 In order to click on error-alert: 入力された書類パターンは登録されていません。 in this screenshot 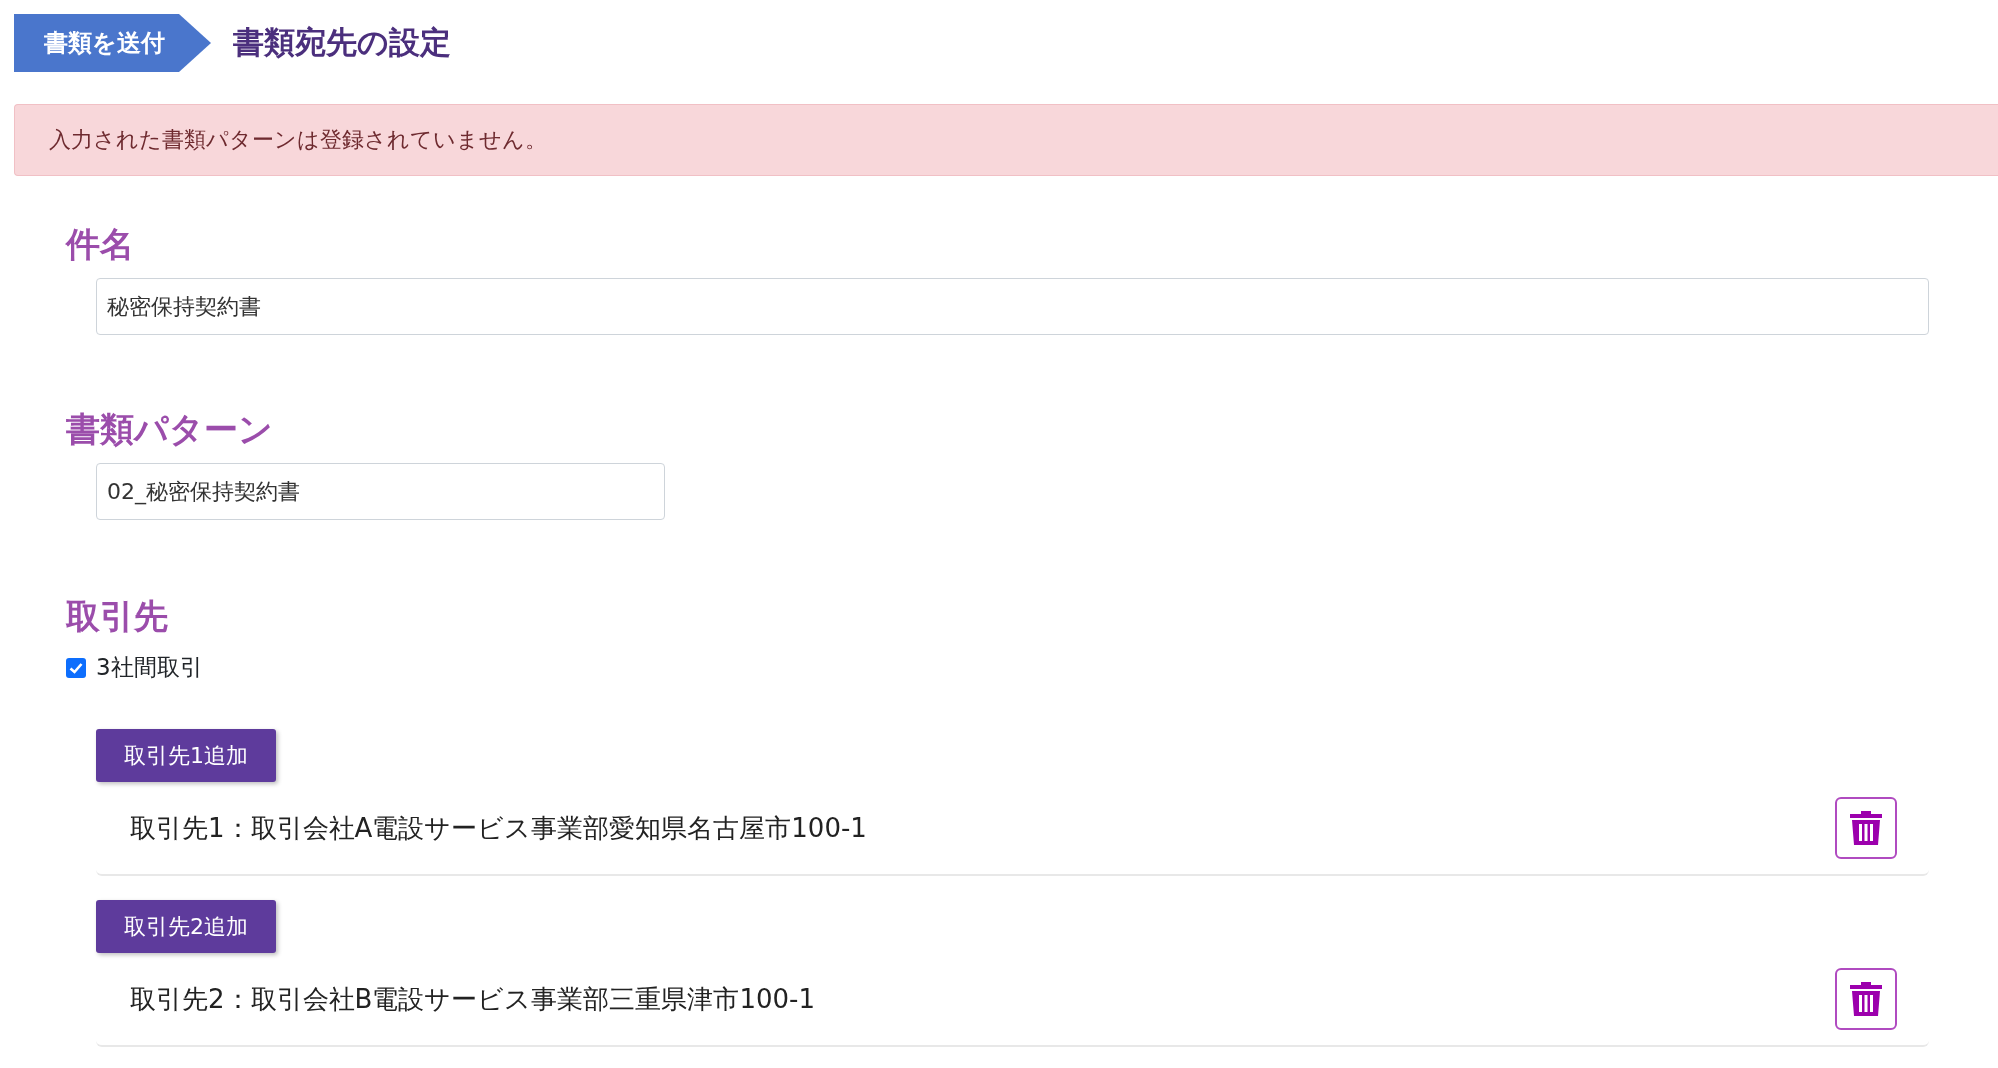, I will do `click(1006, 140)`.